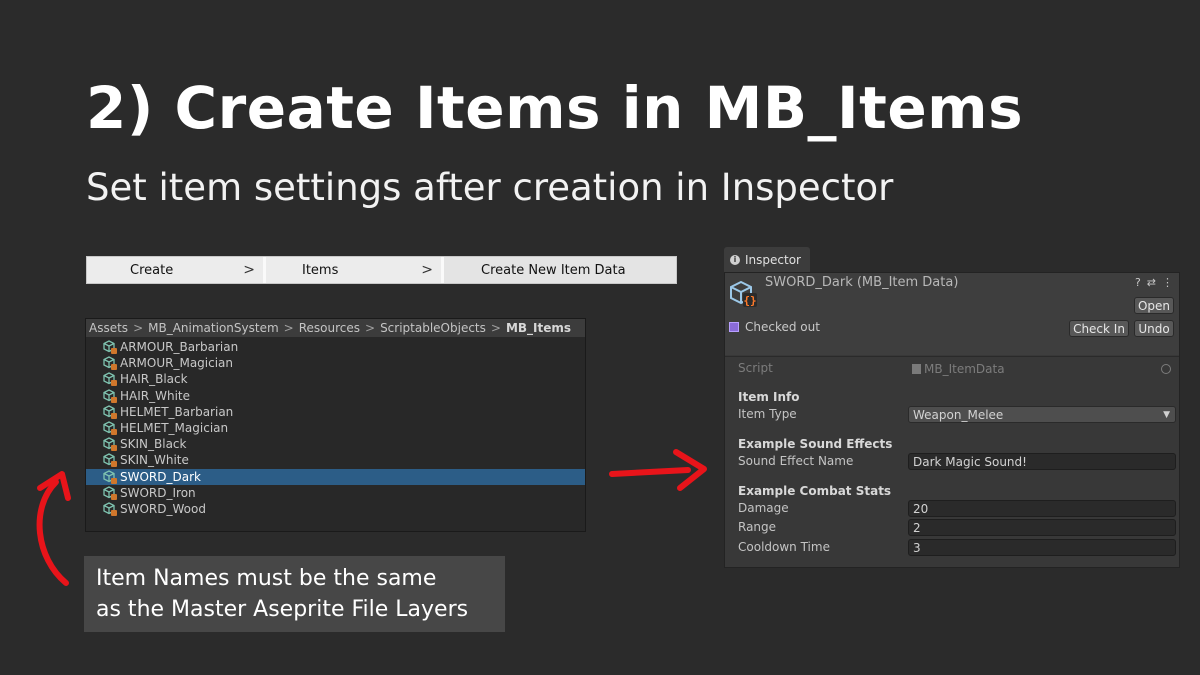 This screenshot has width=1200, height=675. I want to click on arrow-to-selected-item, so click(53, 528).